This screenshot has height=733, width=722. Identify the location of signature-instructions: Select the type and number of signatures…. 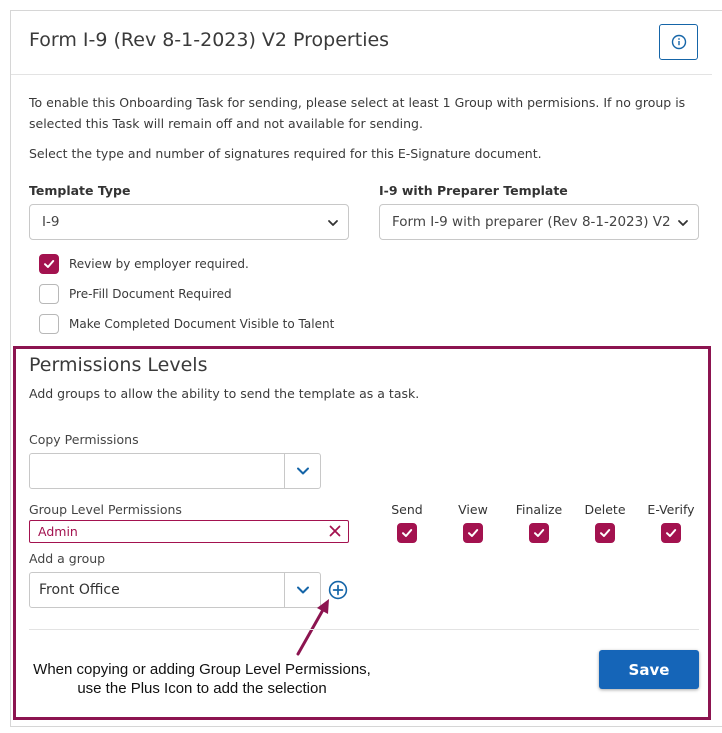
(285, 153).